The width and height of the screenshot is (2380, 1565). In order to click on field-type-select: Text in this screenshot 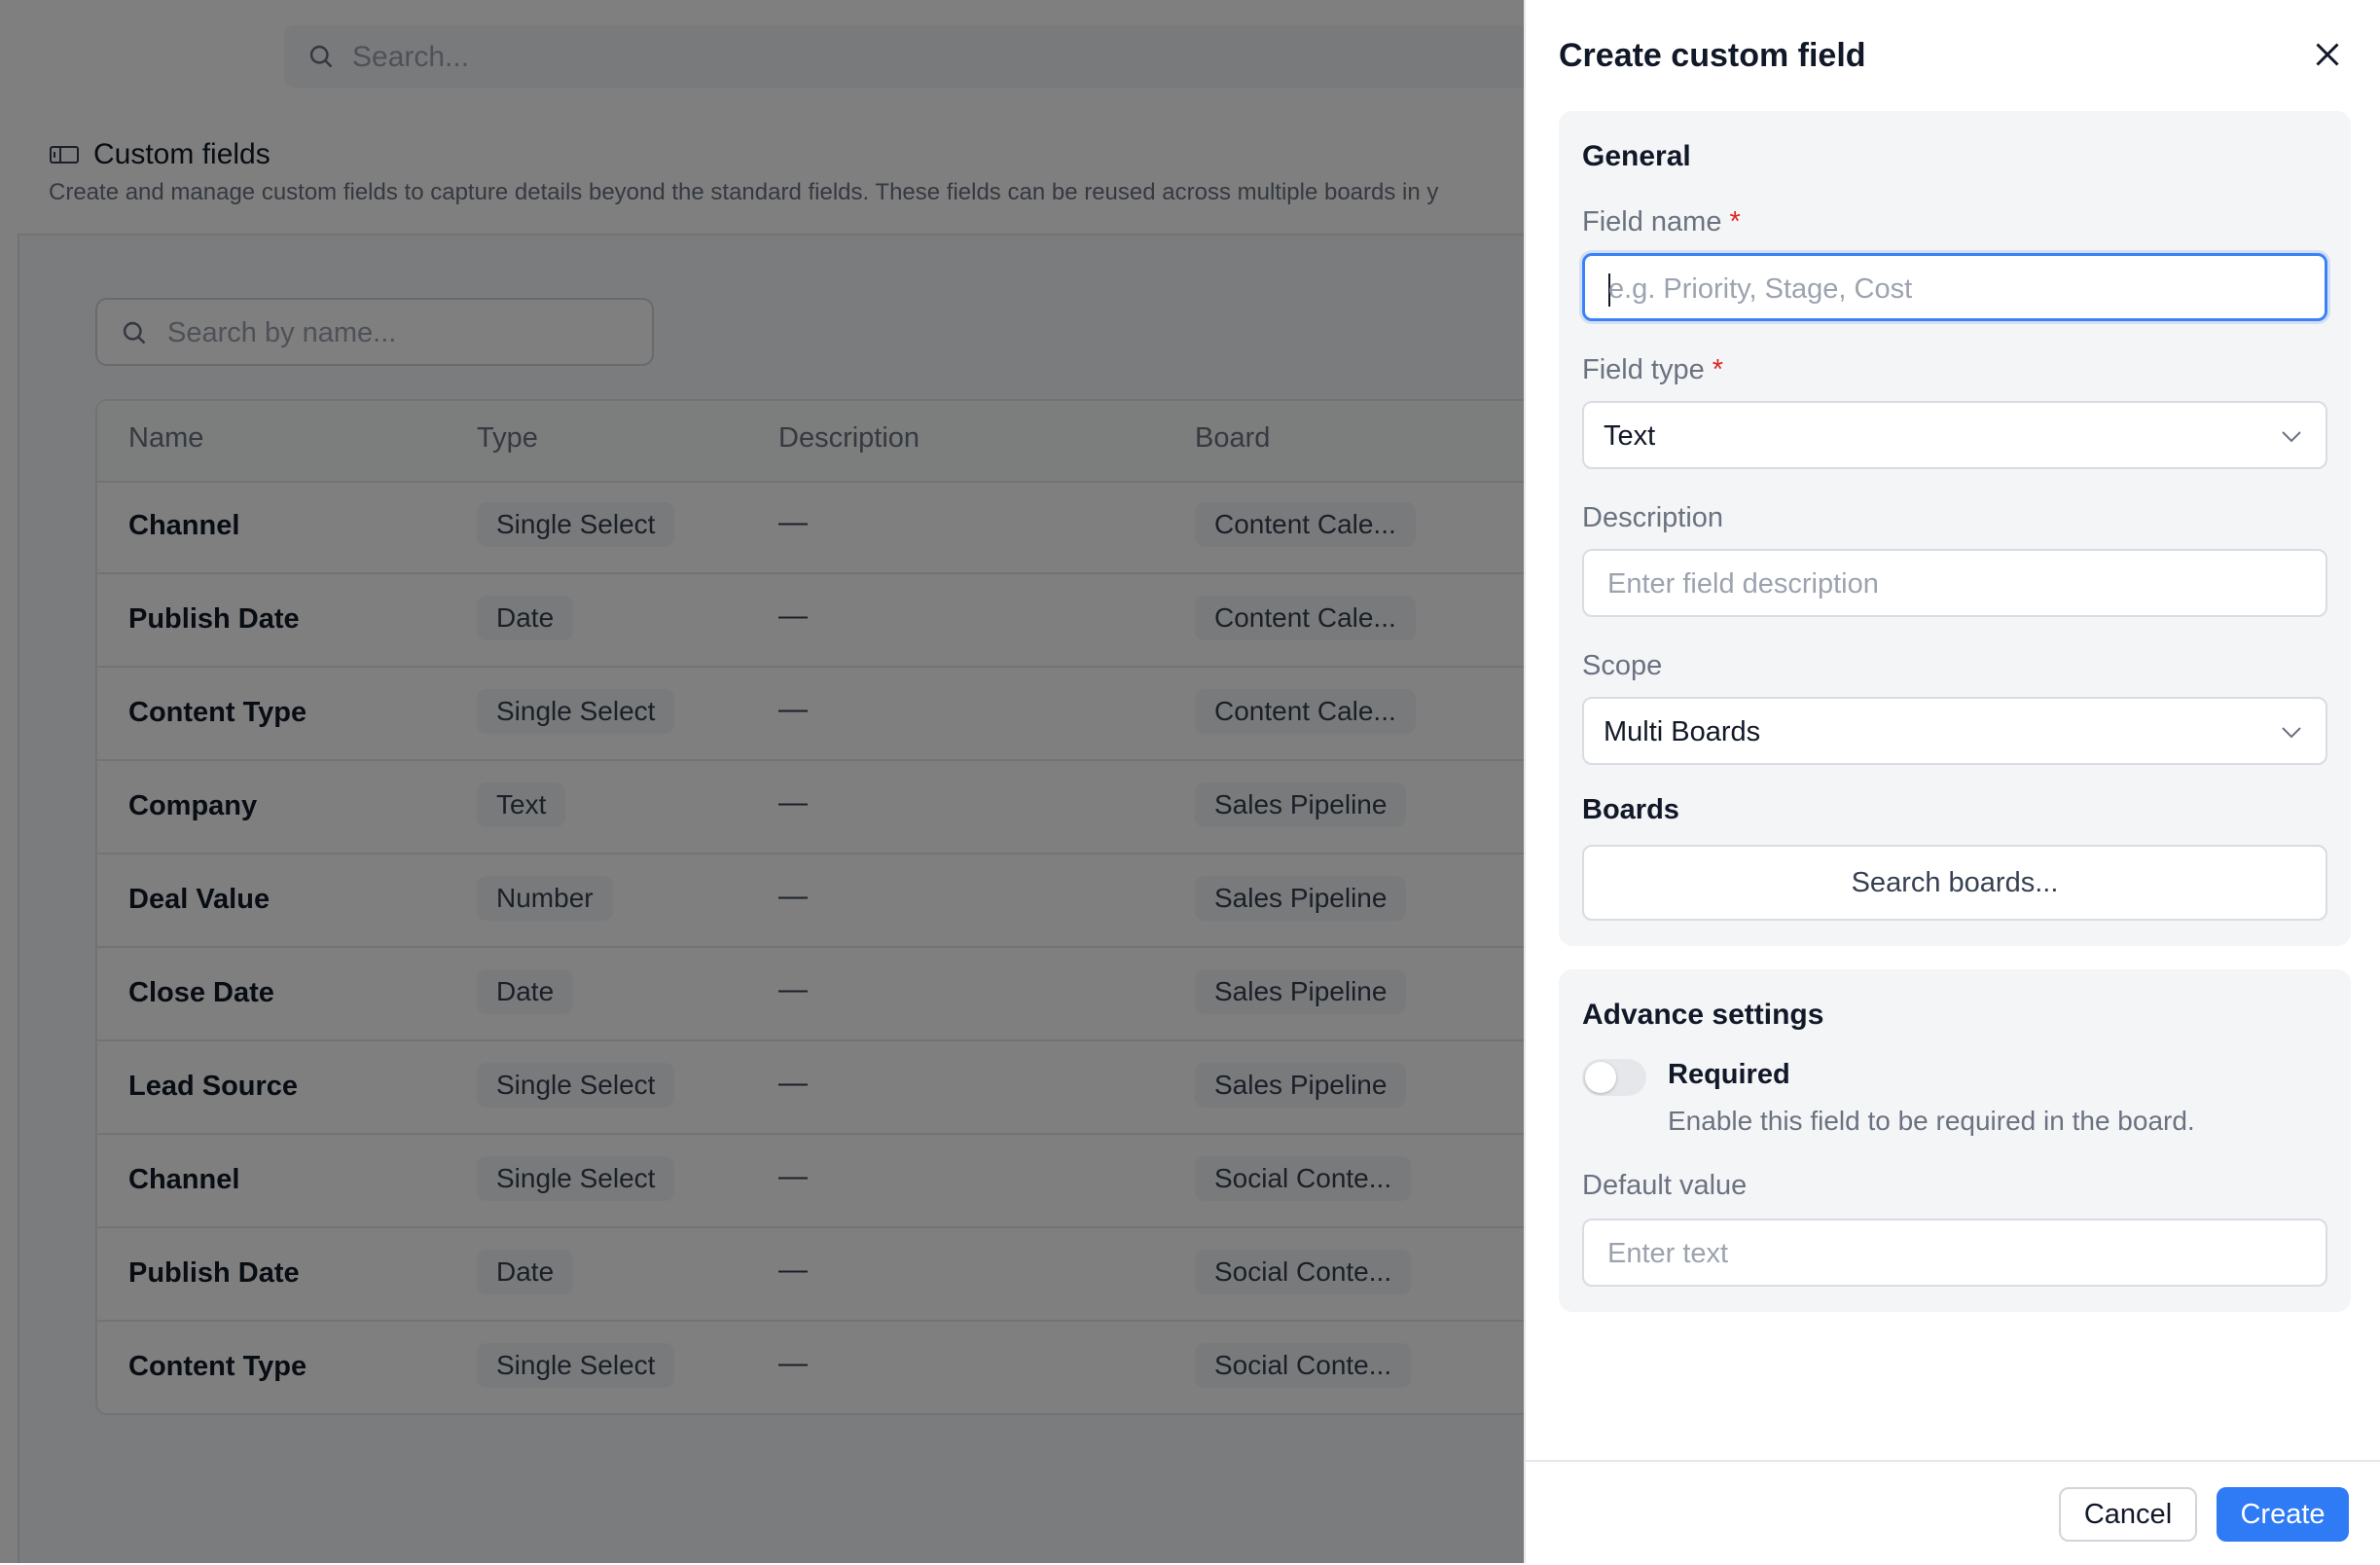, I will do `click(1954, 435)`.